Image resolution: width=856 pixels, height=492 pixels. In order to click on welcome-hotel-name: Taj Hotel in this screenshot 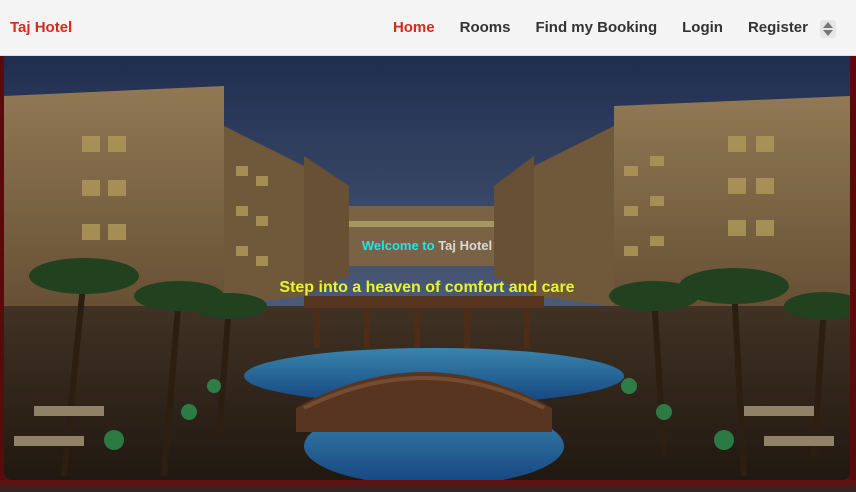, I will do `click(465, 245)`.